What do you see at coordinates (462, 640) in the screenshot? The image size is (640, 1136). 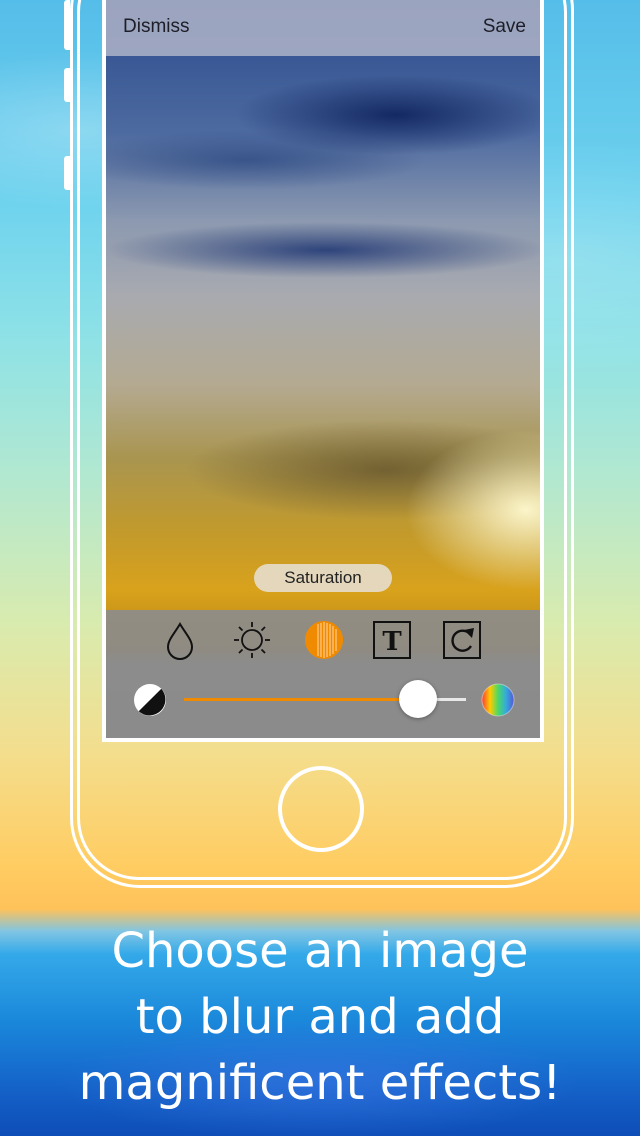 I see `rotate-icon` at bounding box center [462, 640].